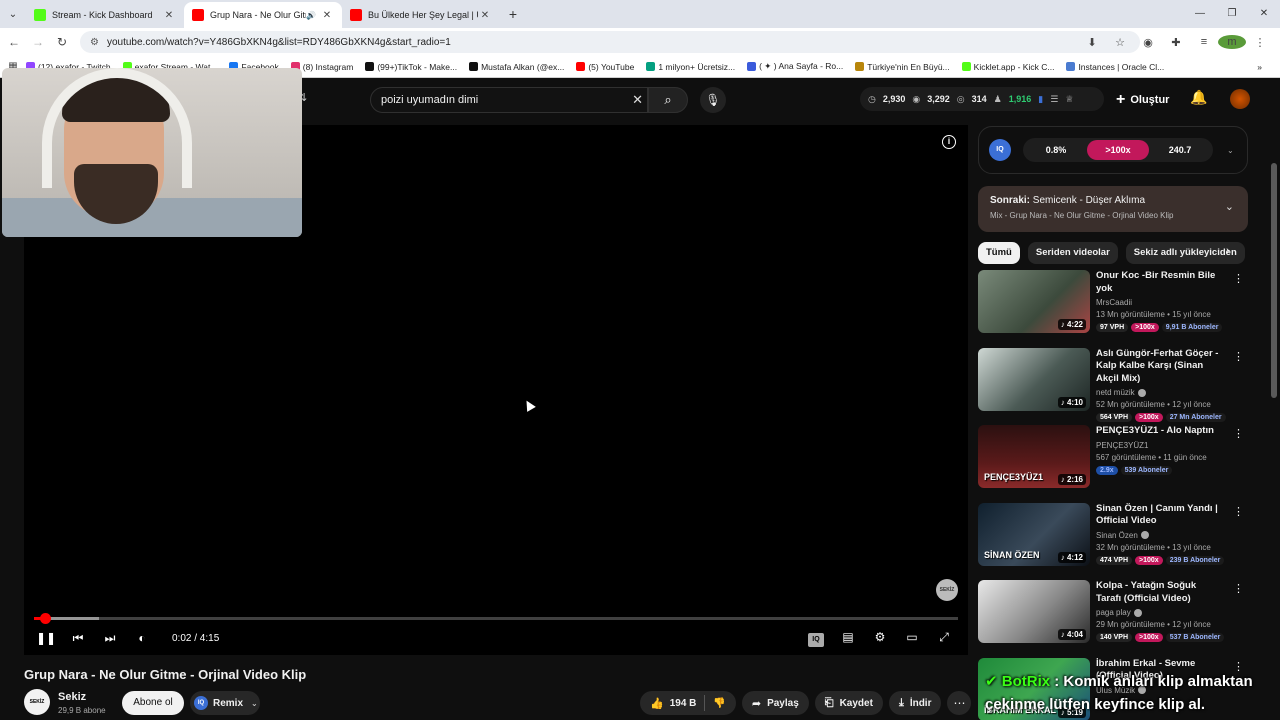 The image size is (1280, 720). What do you see at coordinates (263, 15) in the screenshot?
I see `tab-youtube-video: Grup Nara - Ne Olur Gitme 🔊 ✕` at bounding box center [263, 15].